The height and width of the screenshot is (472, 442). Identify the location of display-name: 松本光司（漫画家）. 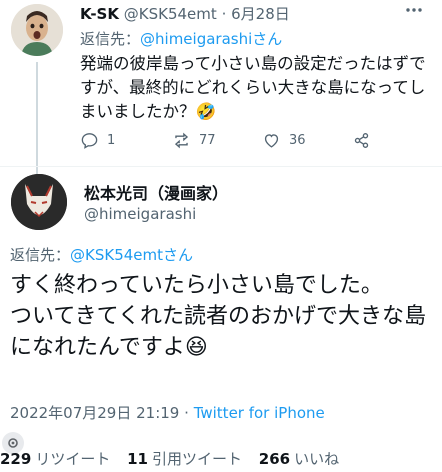
(156, 192).